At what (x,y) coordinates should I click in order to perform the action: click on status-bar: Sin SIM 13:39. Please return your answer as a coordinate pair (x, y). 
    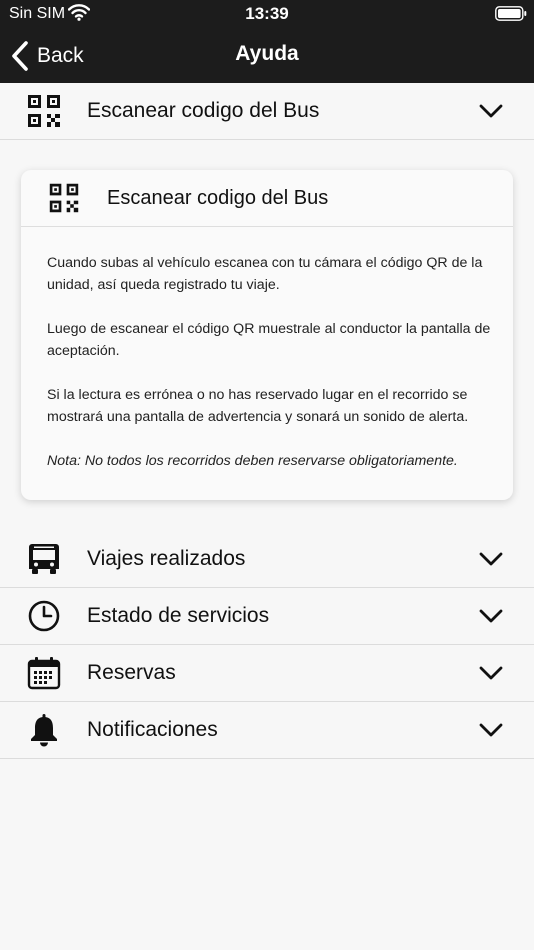
    Looking at the image, I should click on (267, 14).